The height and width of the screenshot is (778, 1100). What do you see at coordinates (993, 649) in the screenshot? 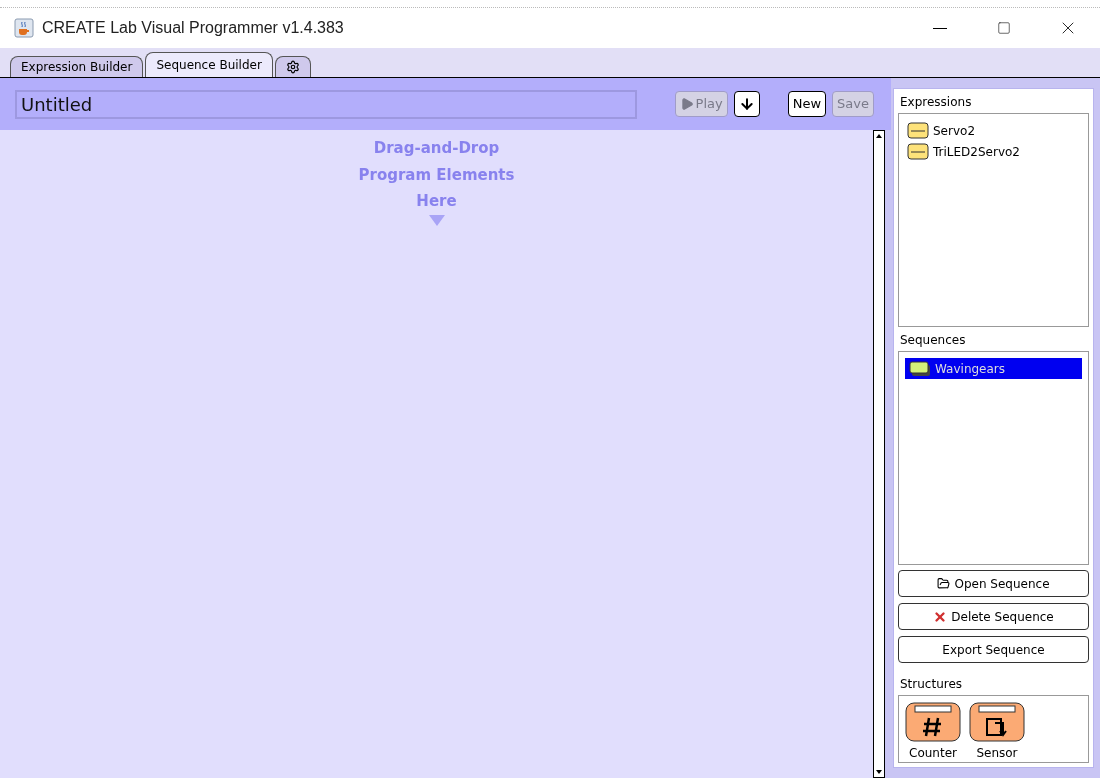
I see `sequence-button: Export Sequence` at bounding box center [993, 649].